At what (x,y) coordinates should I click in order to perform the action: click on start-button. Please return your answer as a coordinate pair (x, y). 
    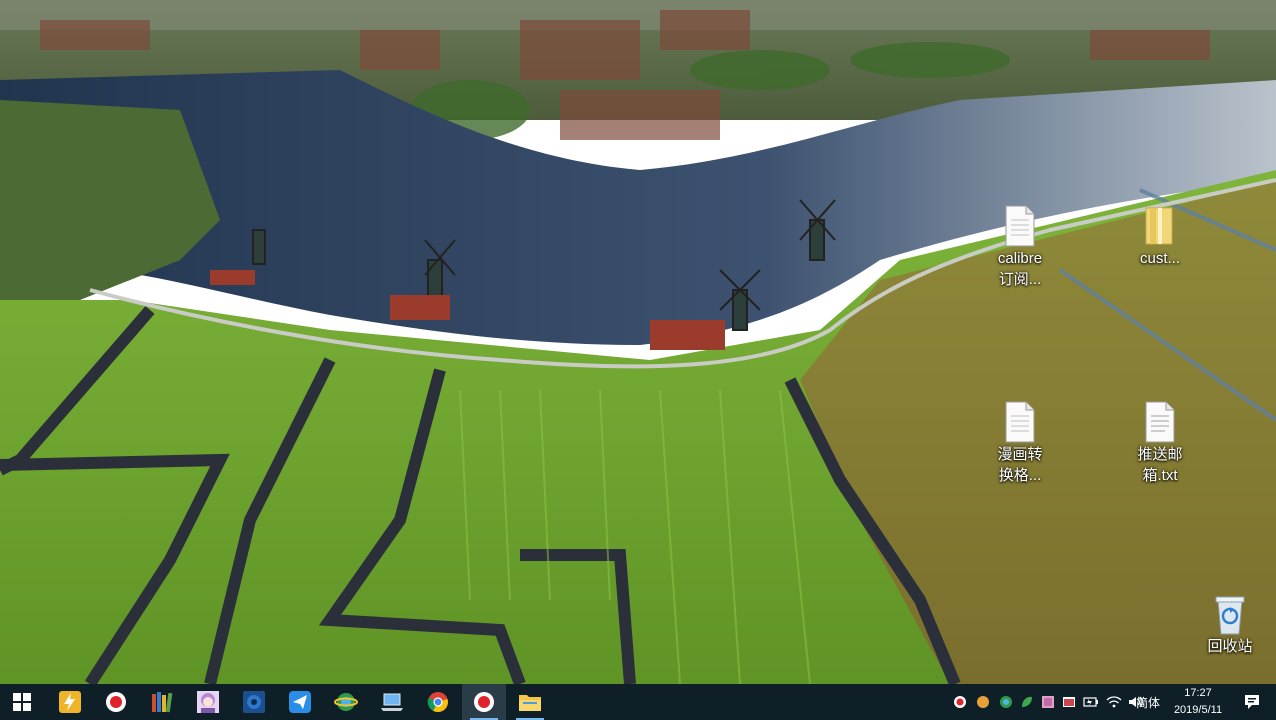
    Looking at the image, I should click on (22, 702).